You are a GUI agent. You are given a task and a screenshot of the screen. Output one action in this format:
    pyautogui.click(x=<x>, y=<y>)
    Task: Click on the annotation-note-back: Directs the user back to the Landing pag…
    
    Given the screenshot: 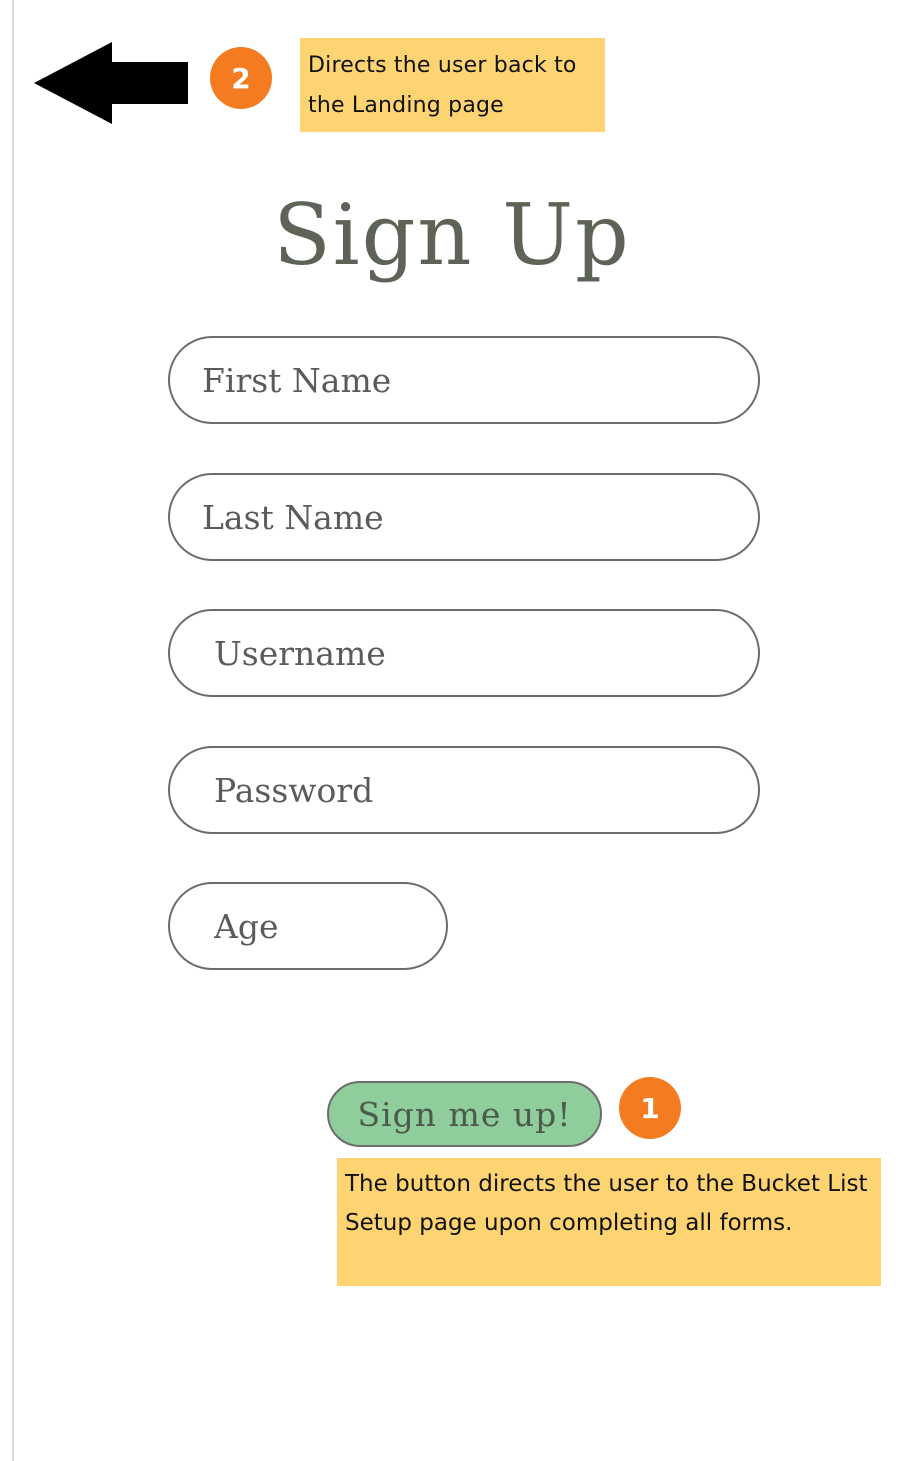 What is the action you would take?
    pyautogui.click(x=452, y=85)
    